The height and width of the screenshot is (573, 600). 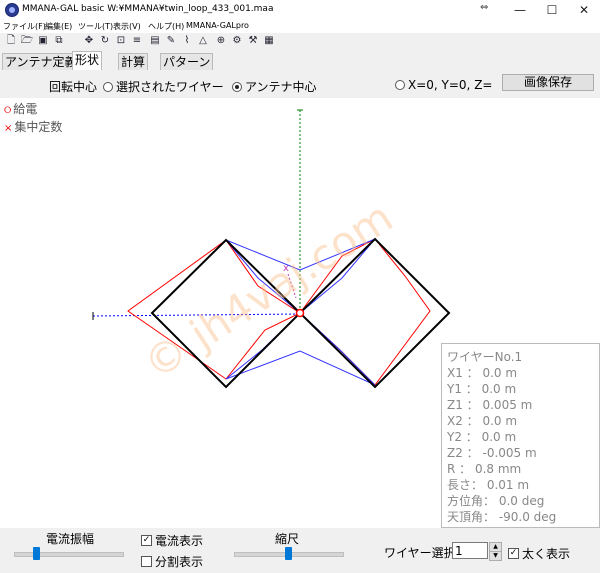 I want to click on menu-file: ファイル(F), so click(x=24, y=26).